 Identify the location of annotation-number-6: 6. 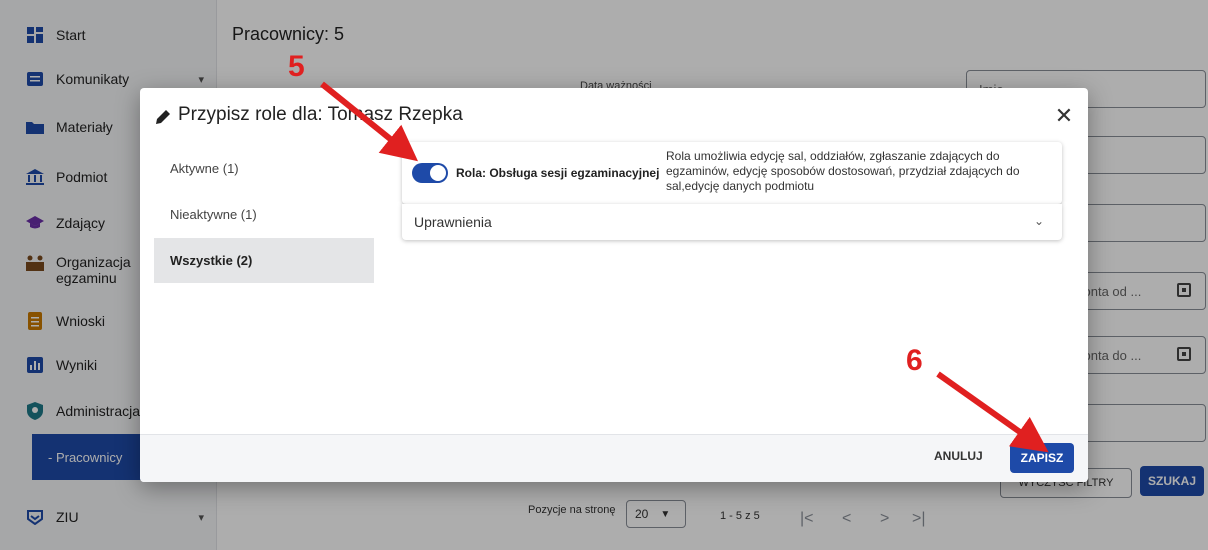
(914, 360).